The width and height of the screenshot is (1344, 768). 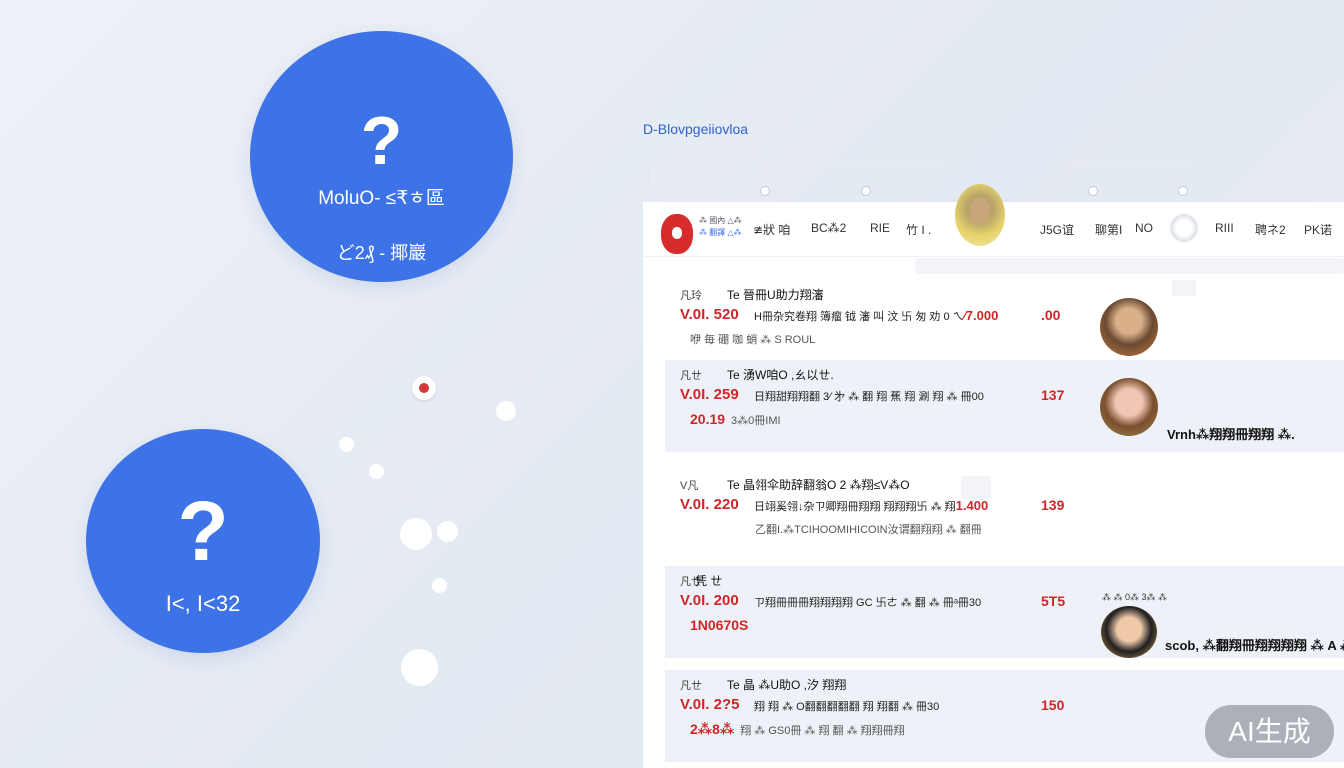 I want to click on brand-logo-icon, so click(x=677, y=234).